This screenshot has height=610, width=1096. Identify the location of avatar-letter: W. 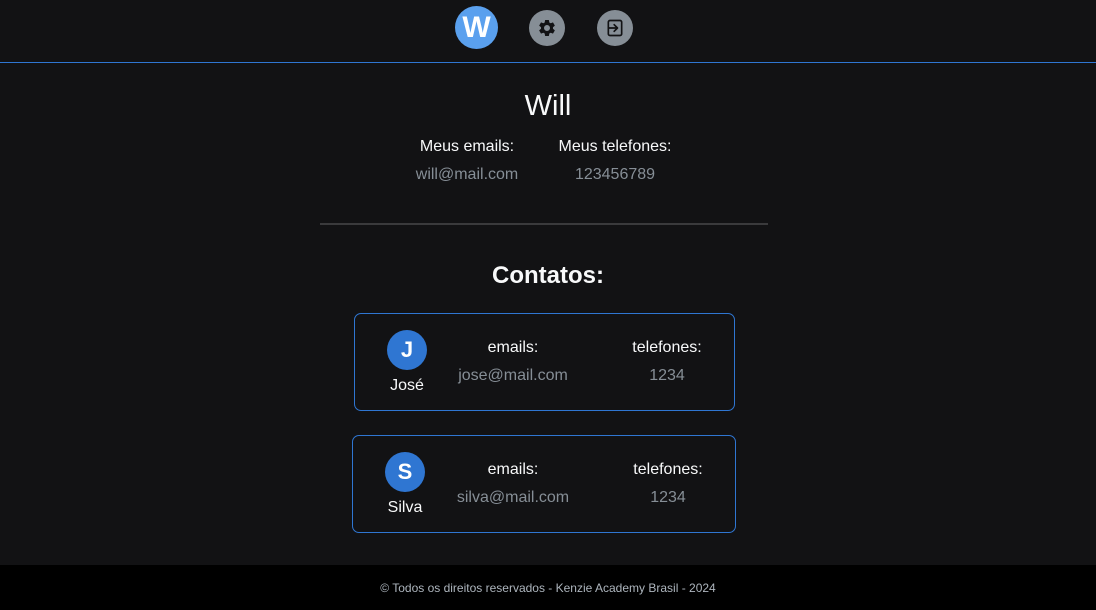
(476, 27).